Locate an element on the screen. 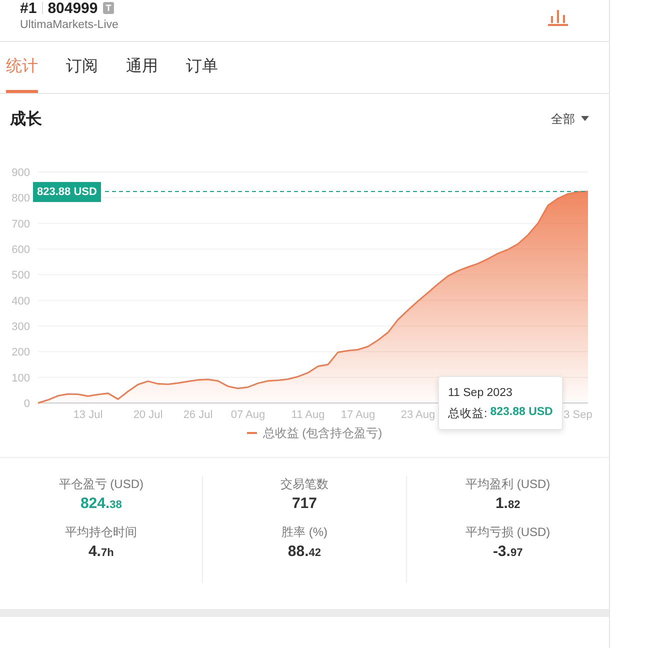 The width and height of the screenshot is (647, 648). y-axis-label: 400 is located at coordinates (21, 301).